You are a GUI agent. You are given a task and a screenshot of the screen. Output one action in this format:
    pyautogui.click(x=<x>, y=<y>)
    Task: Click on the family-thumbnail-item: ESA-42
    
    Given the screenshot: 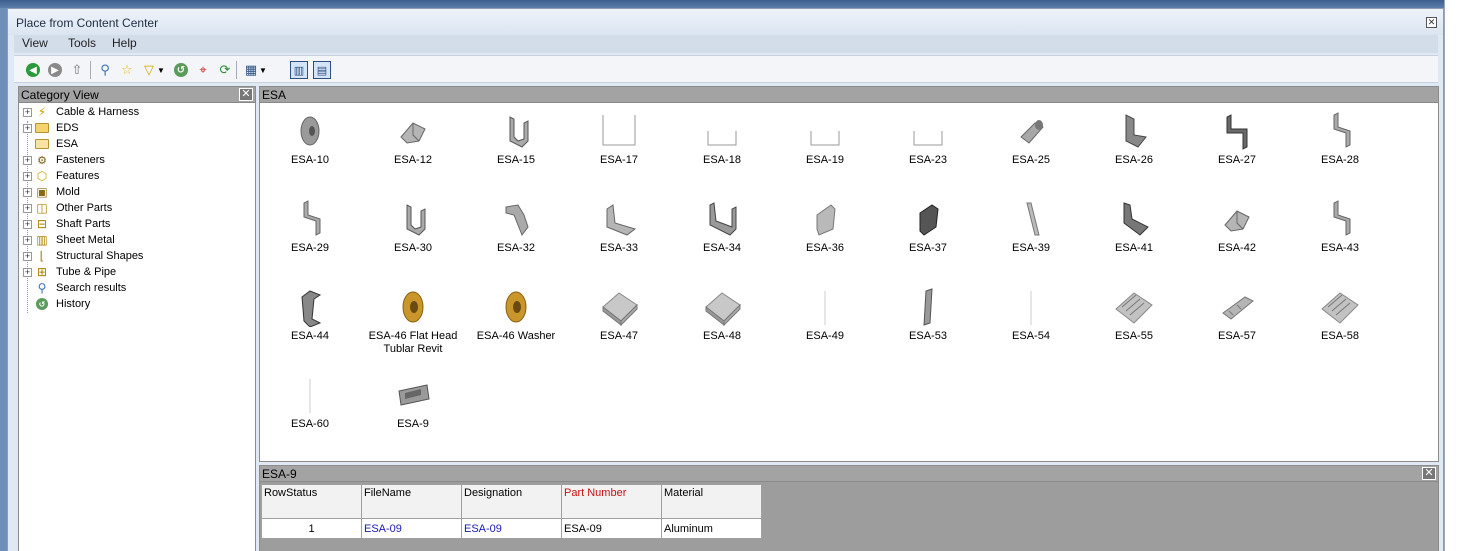 What is the action you would take?
    pyautogui.click(x=1237, y=239)
    